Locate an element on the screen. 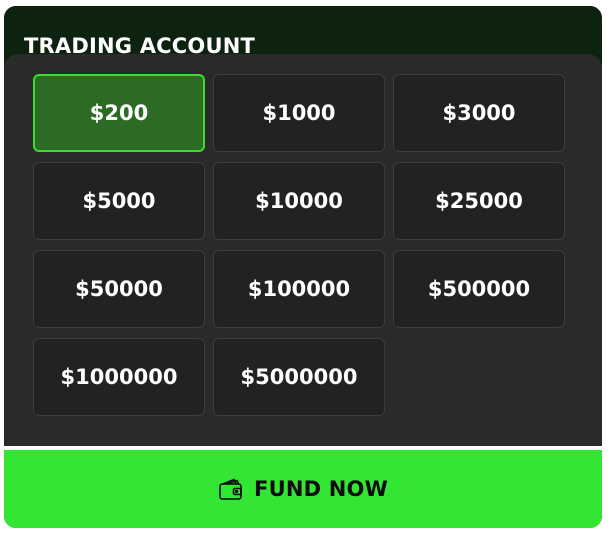  amount-button-1000: $1000 is located at coordinates (299, 113).